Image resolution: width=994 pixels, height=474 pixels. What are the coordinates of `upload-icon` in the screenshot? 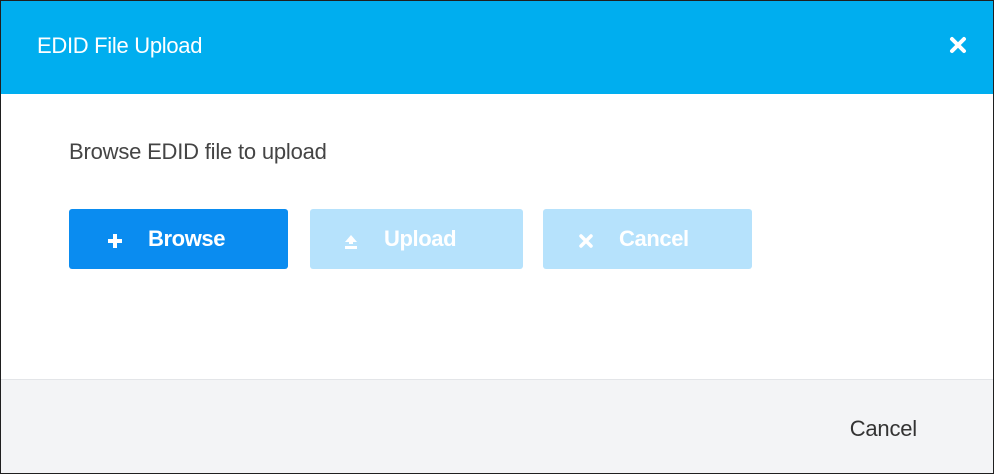 It's located at (351, 239).